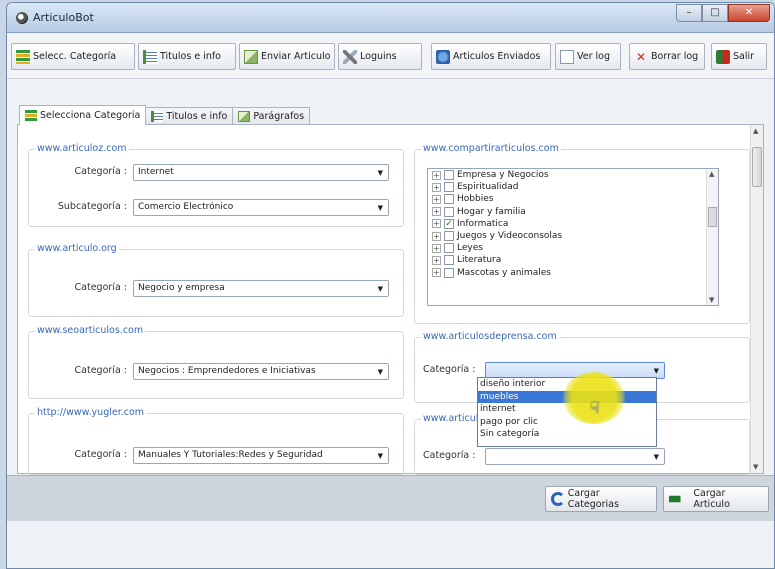  What do you see at coordinates (757, 167) in the screenshot?
I see `panel-scrollbar-thumb` at bounding box center [757, 167].